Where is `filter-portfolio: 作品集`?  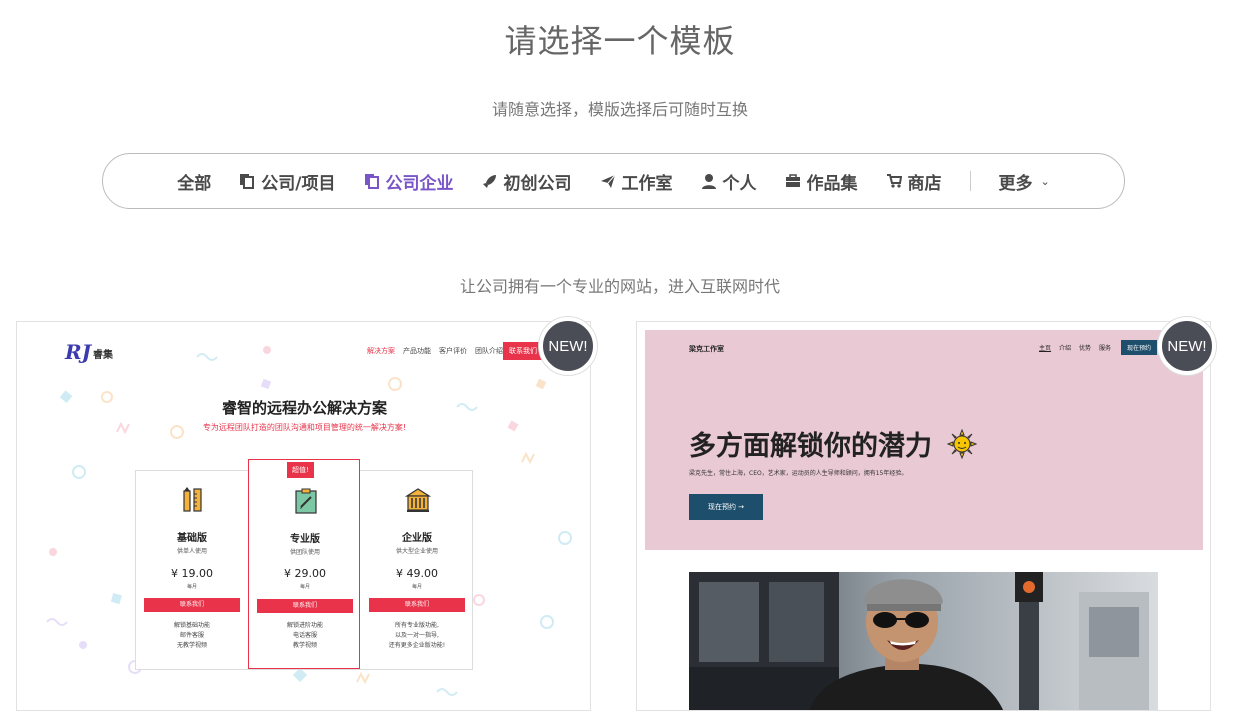 filter-portfolio: 作品集 is located at coordinates (821, 181).